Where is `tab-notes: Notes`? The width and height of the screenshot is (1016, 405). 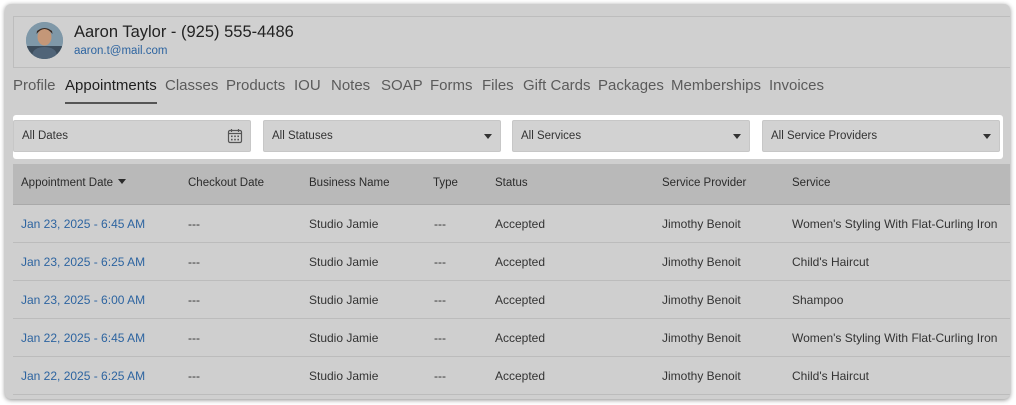
tab-notes: Notes is located at coordinates (350, 90).